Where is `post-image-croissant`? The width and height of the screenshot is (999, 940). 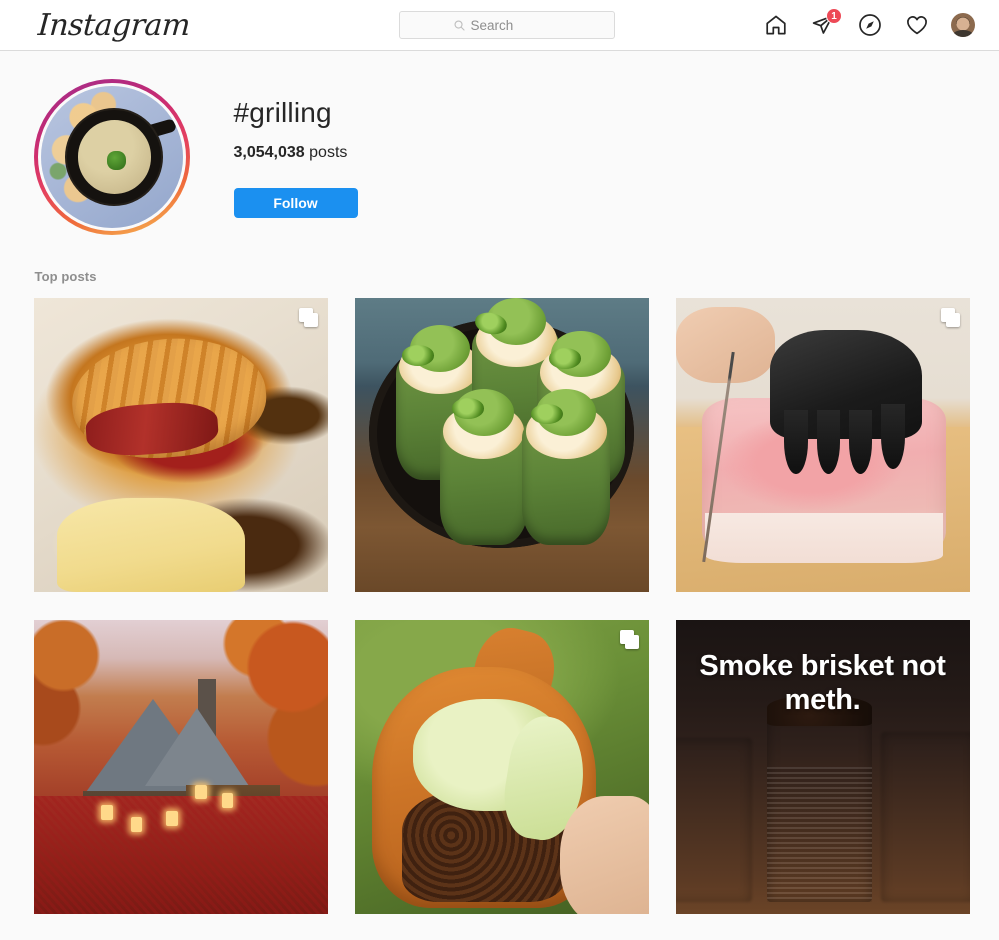
post-image-croissant is located at coordinates (180, 445).